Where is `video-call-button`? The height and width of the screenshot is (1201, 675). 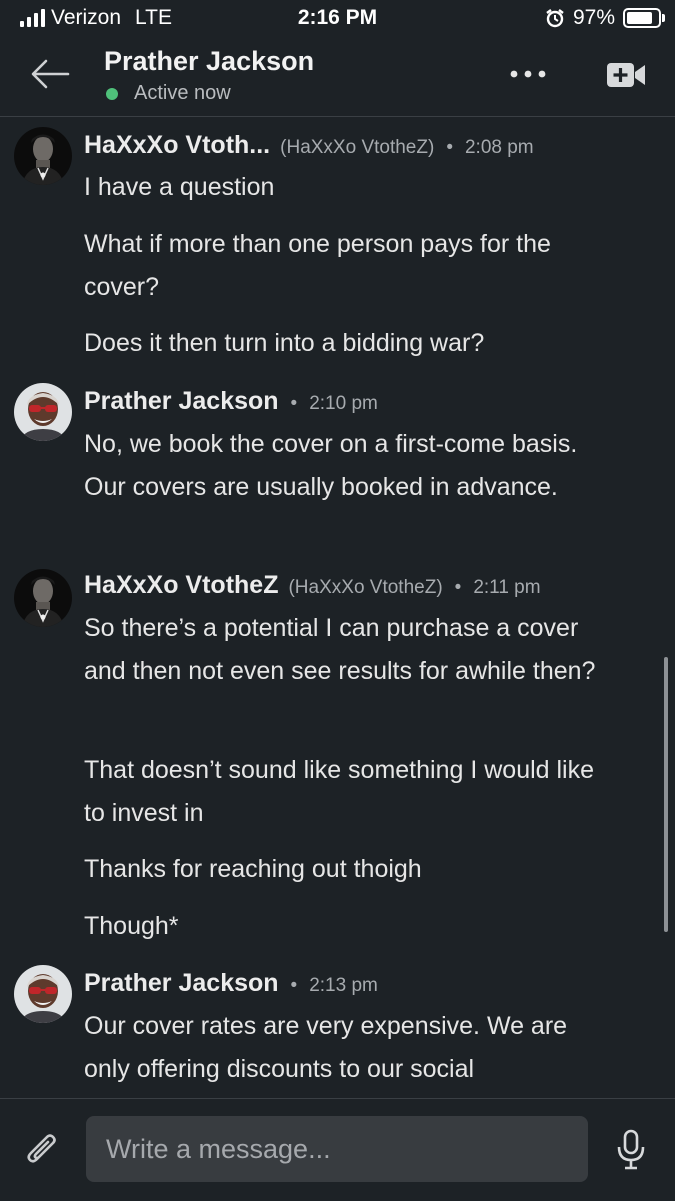 video-call-button is located at coordinates (626, 75).